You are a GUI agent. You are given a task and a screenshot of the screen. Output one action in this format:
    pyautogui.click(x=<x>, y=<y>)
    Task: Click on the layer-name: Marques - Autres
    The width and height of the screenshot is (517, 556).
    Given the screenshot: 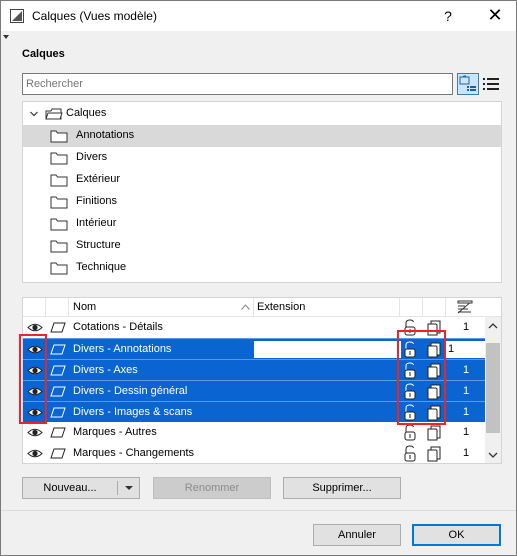 What is the action you would take?
    pyautogui.click(x=115, y=432)
    